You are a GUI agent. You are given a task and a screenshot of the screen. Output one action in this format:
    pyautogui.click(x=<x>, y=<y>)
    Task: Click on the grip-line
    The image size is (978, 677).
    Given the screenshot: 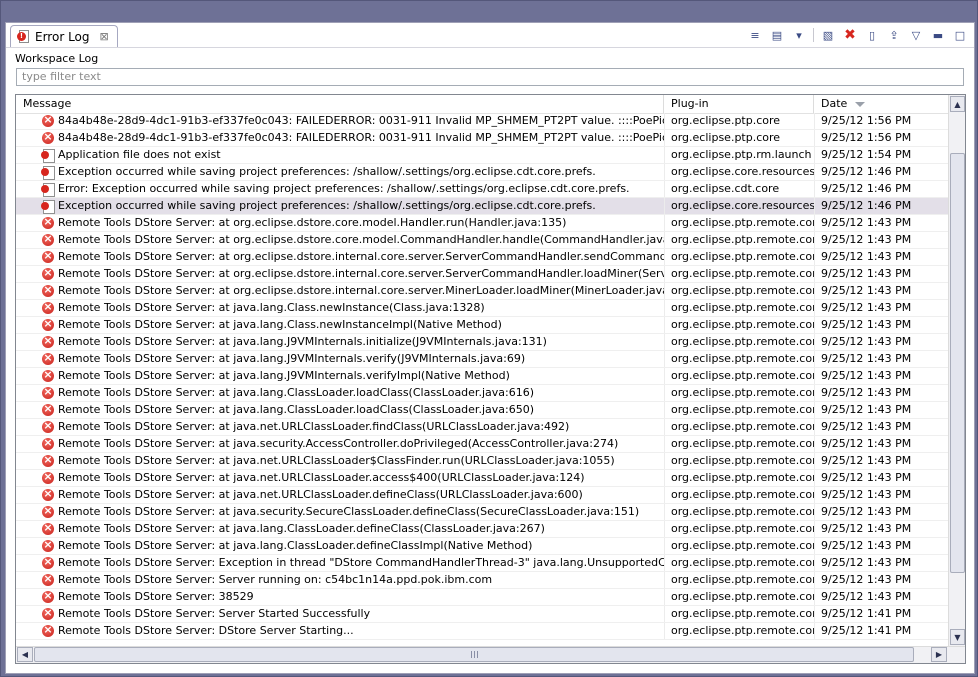 What is the action you would take?
    pyautogui.click(x=474, y=654)
    